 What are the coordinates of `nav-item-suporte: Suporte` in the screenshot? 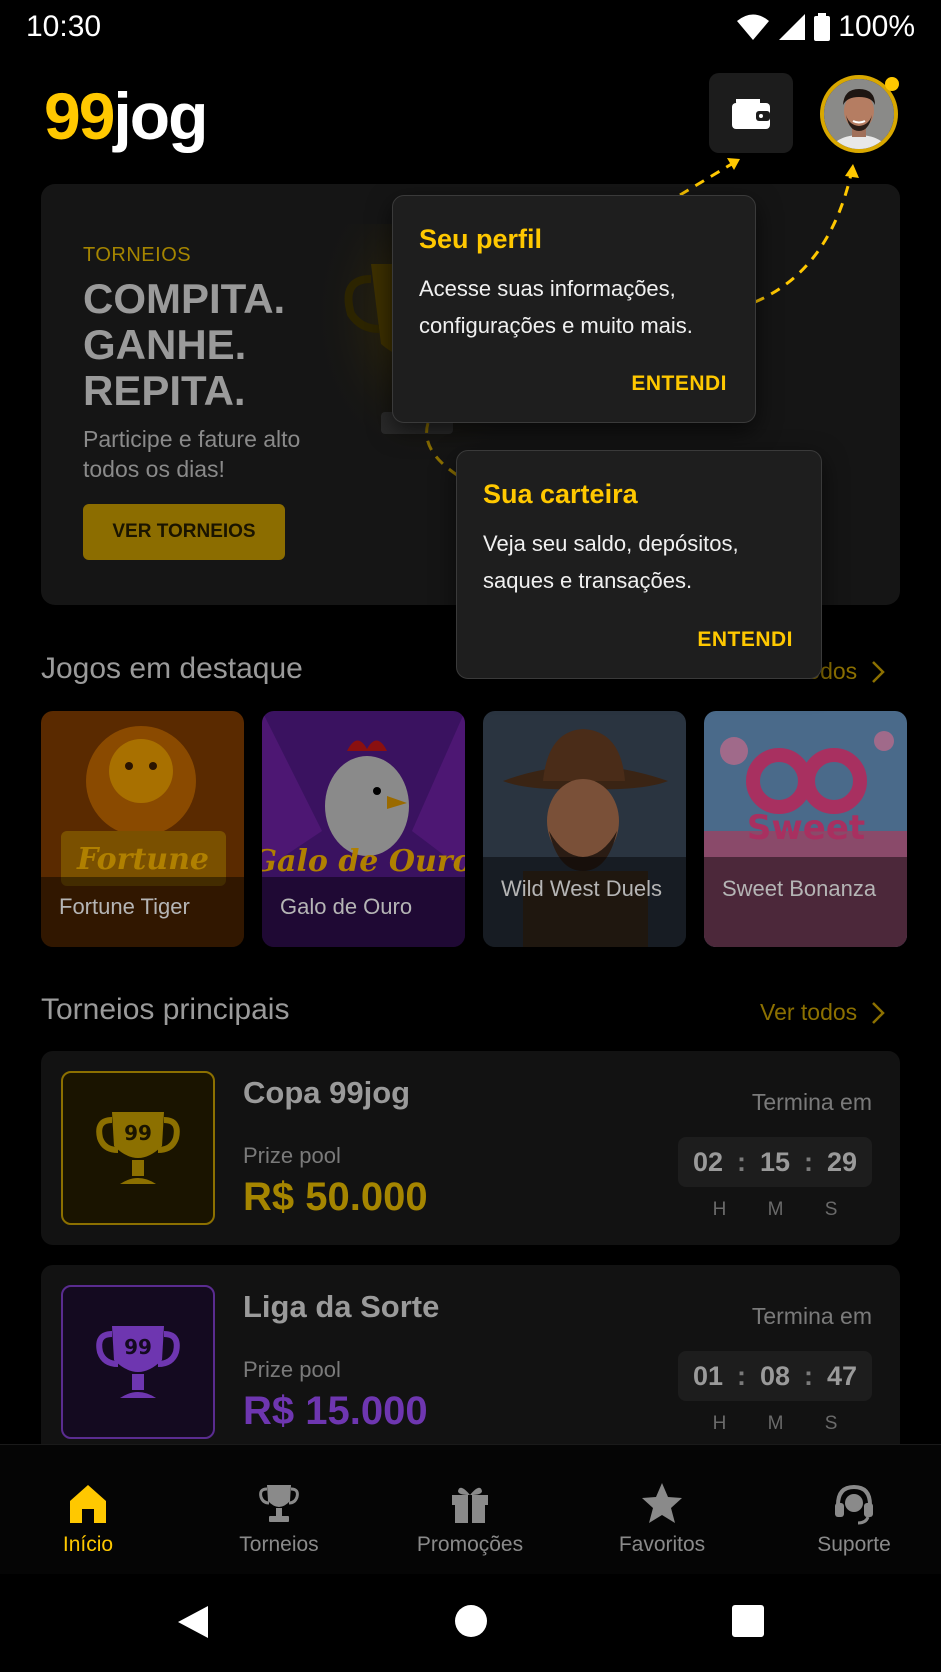 It's located at (852, 1519).